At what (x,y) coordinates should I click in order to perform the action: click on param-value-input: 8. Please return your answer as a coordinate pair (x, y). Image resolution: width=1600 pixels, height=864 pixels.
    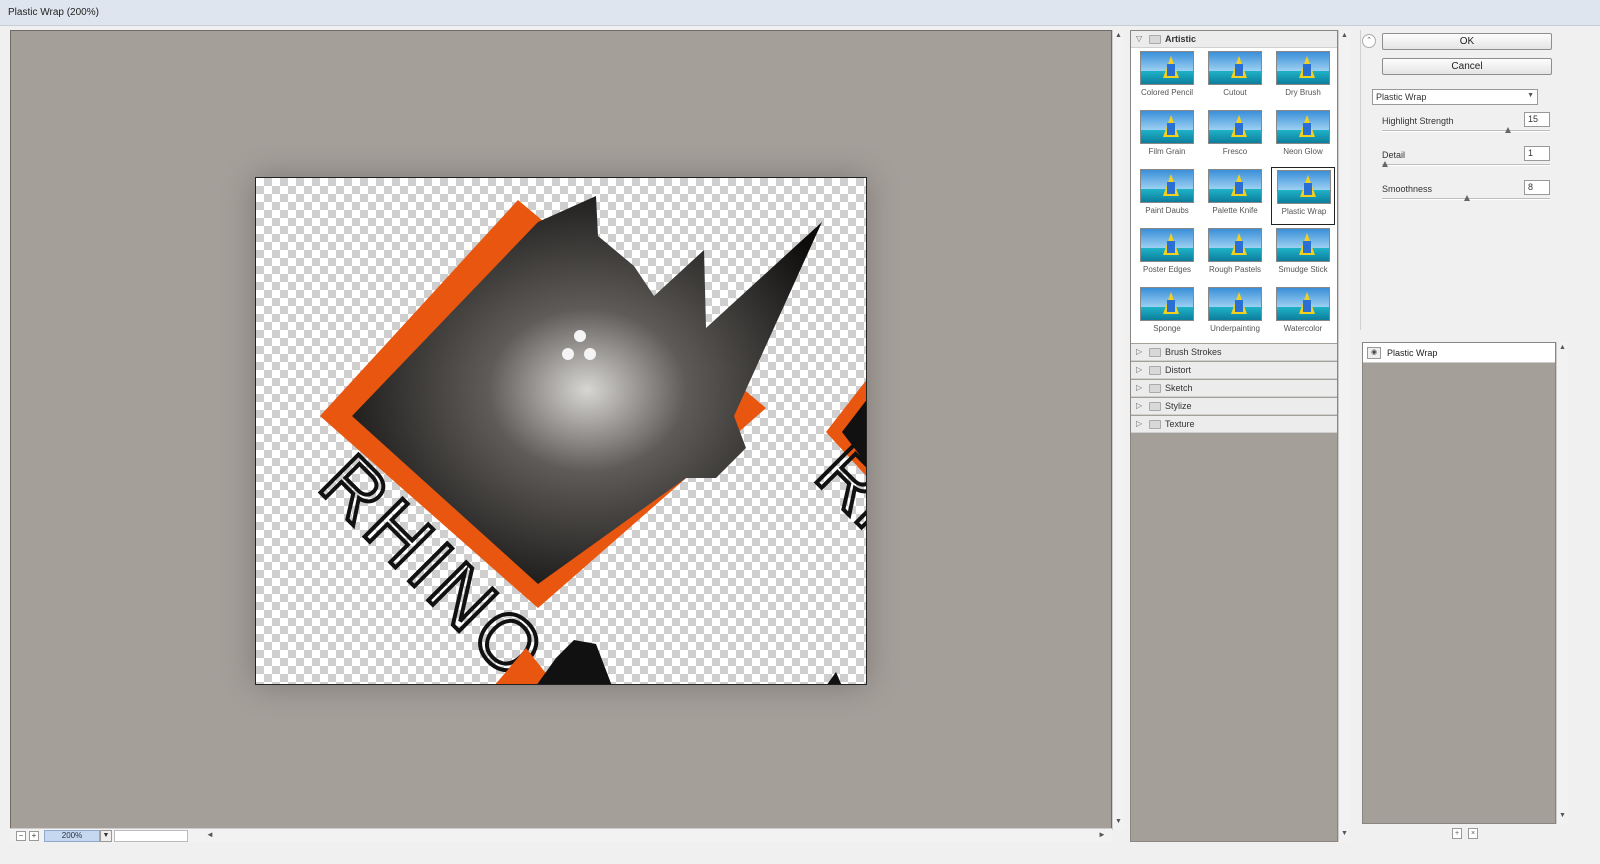
    Looking at the image, I should click on (1537, 187).